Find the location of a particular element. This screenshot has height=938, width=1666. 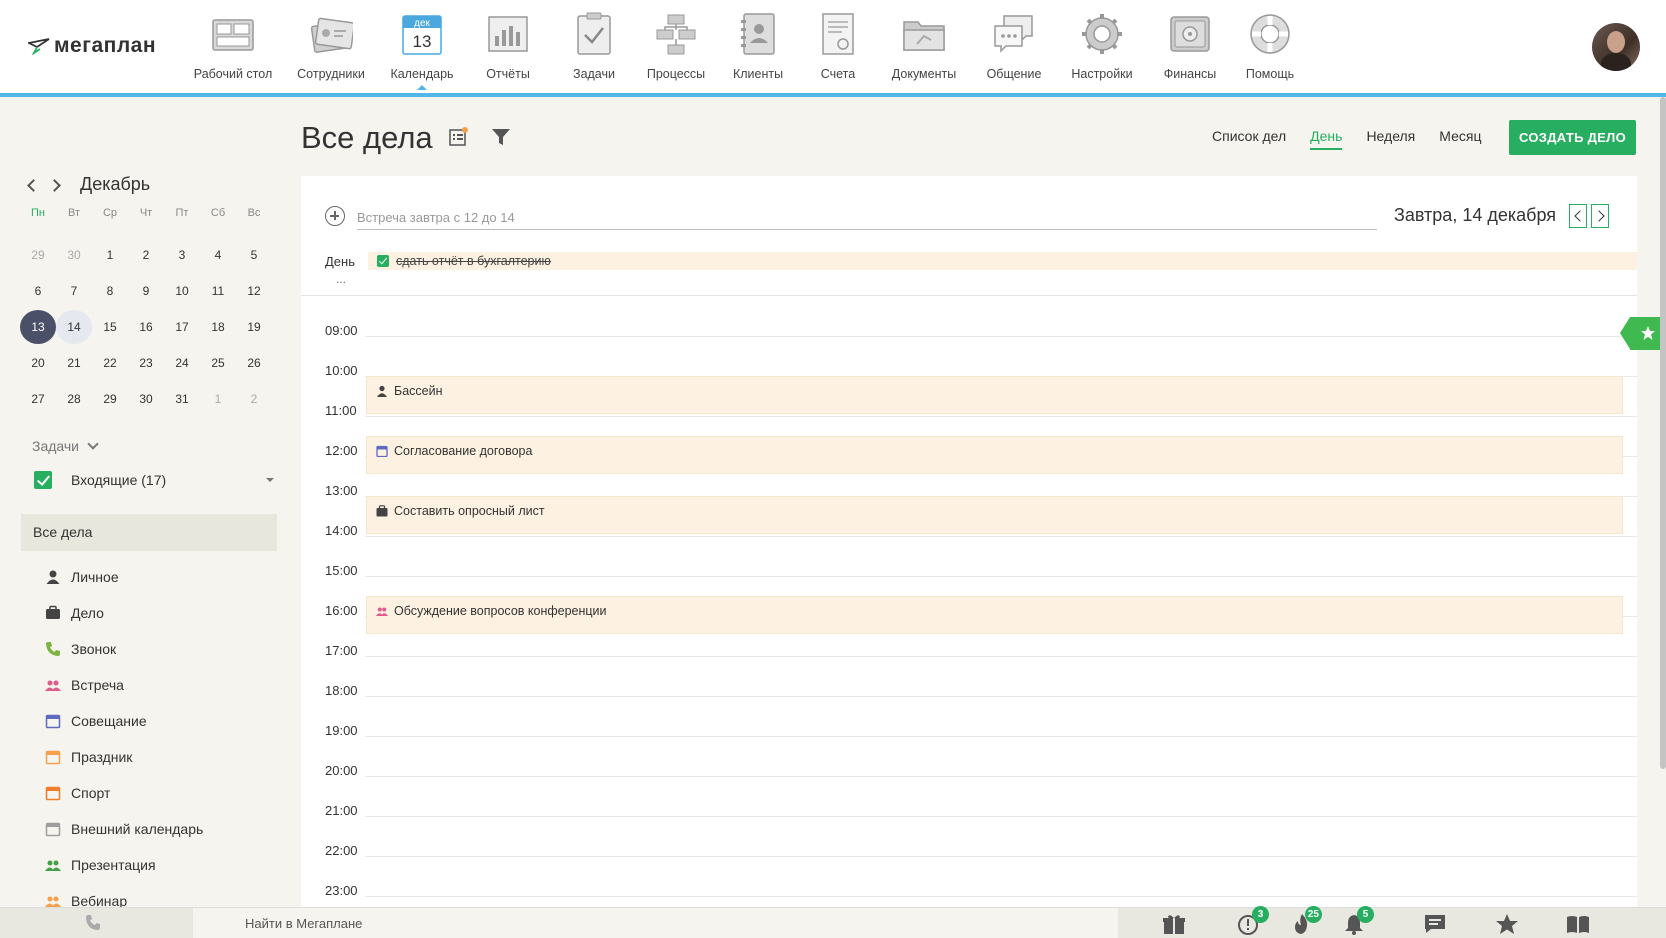

calendar-day: 19 is located at coordinates (254, 327).